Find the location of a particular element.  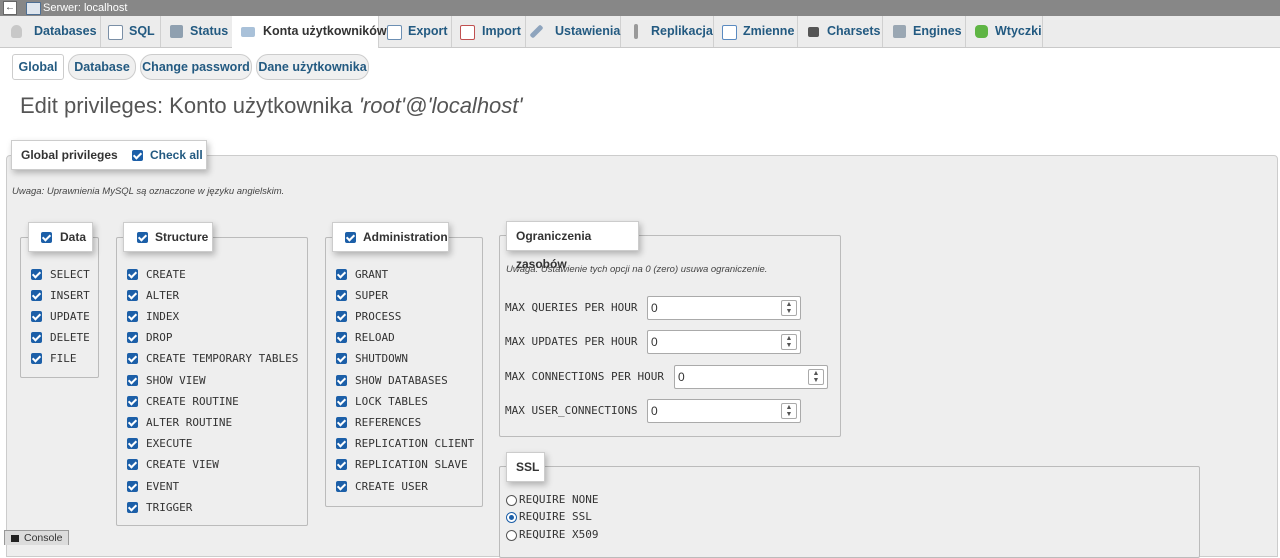

global-privileges-legend: Global privileges Check all is located at coordinates (109, 155).